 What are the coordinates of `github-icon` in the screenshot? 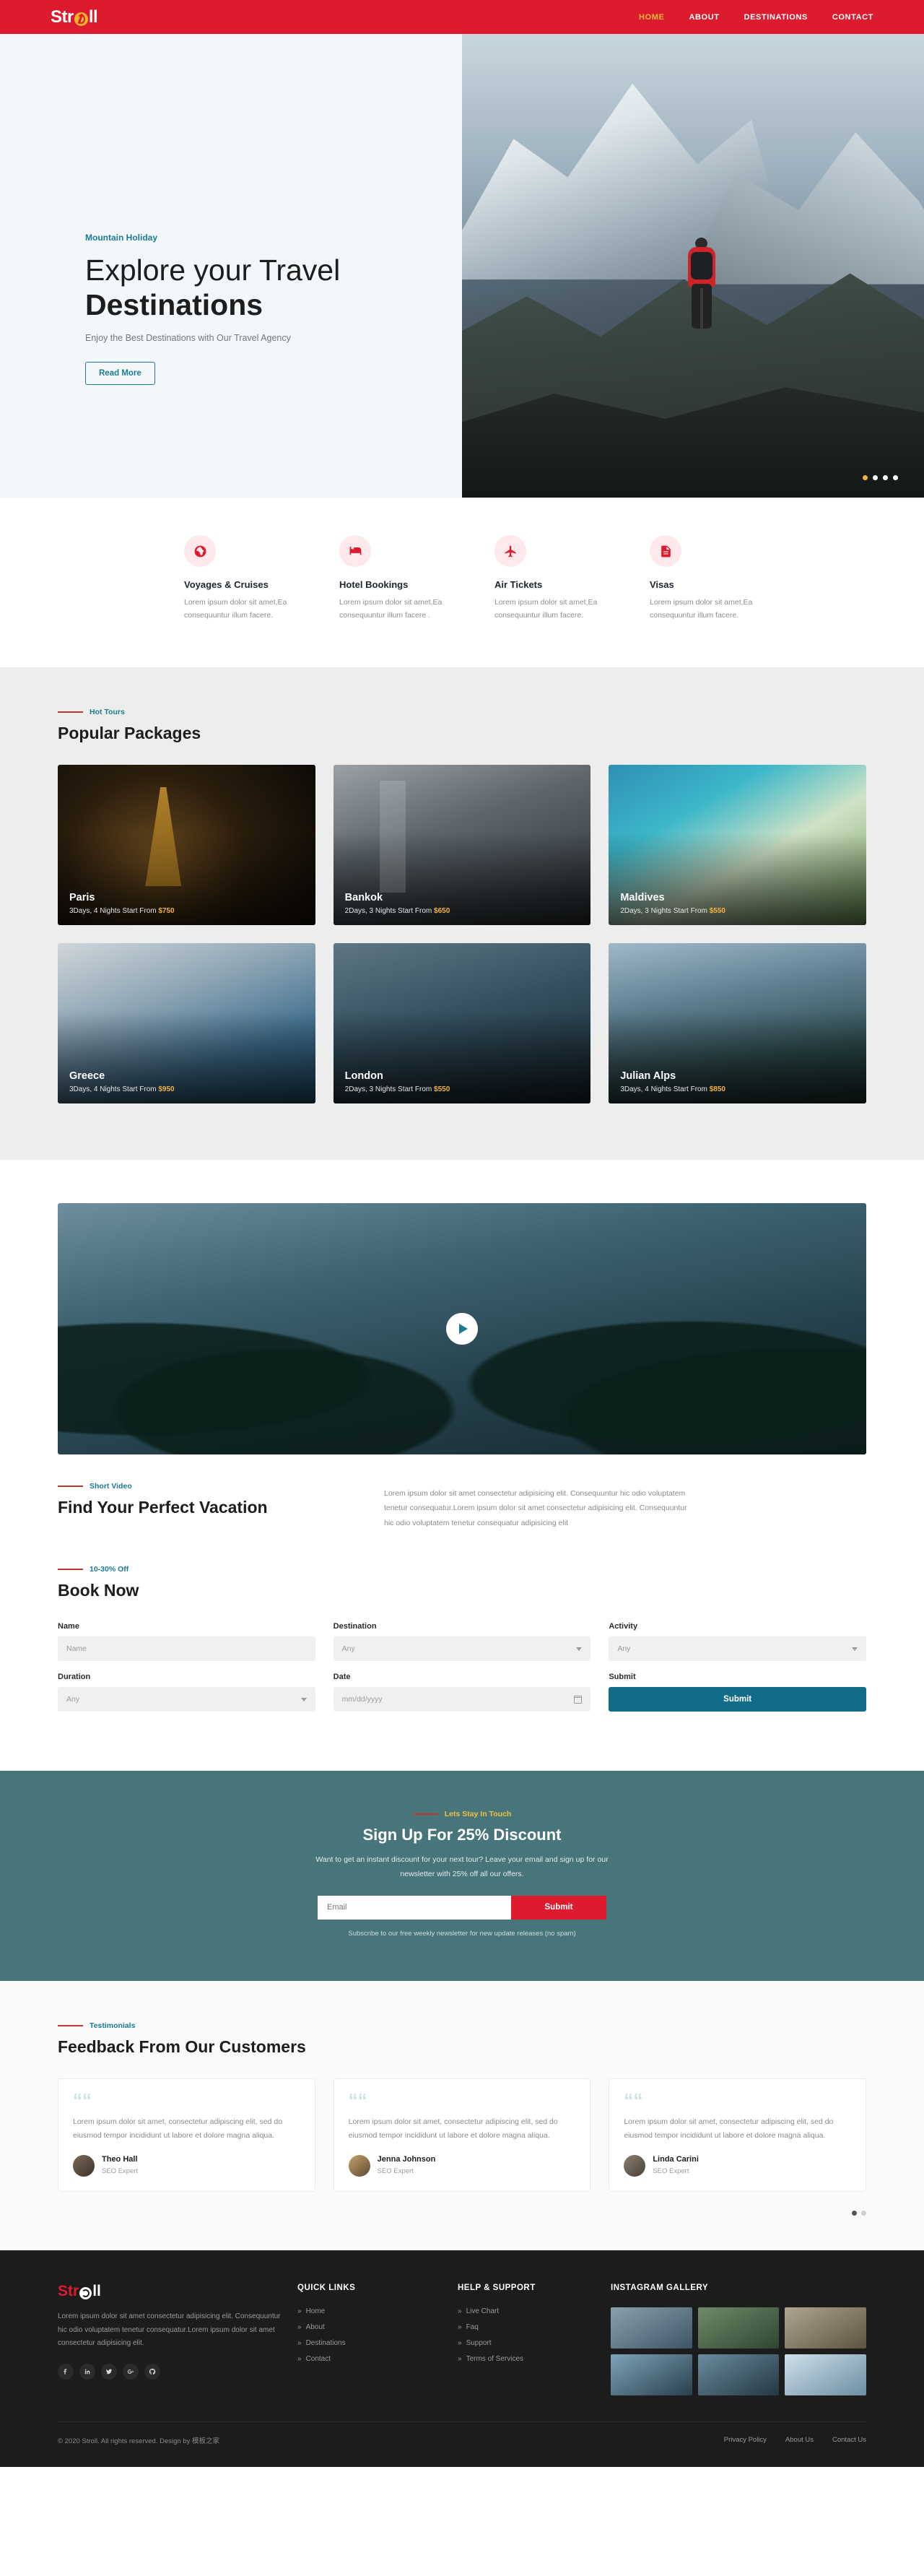 It's located at (152, 2371).